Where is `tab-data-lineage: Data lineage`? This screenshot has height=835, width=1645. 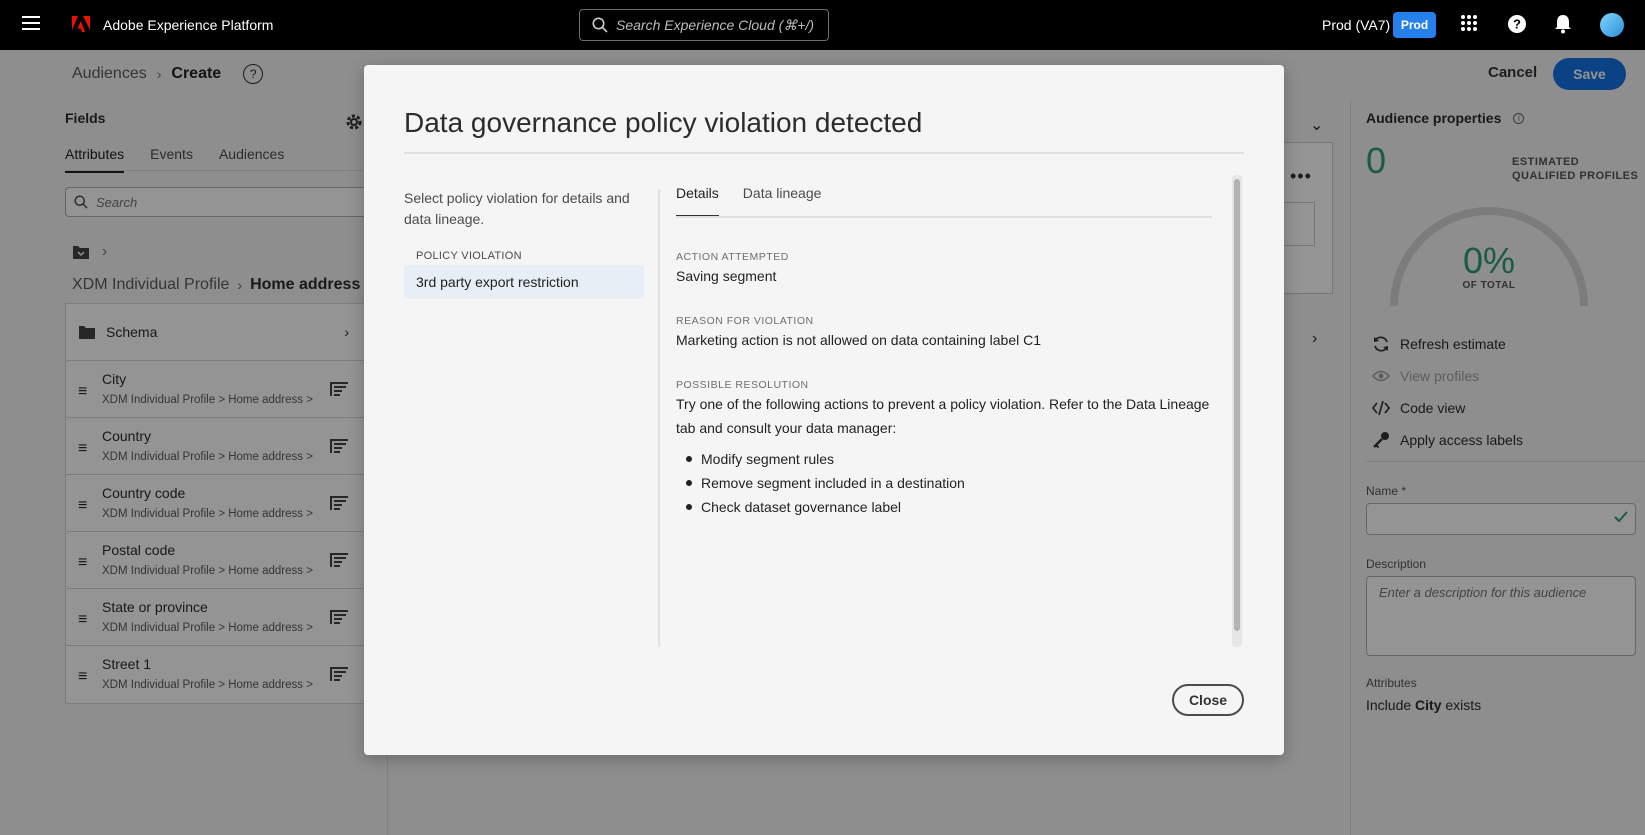
tab-data-lineage: Data lineage is located at coordinates (782, 201).